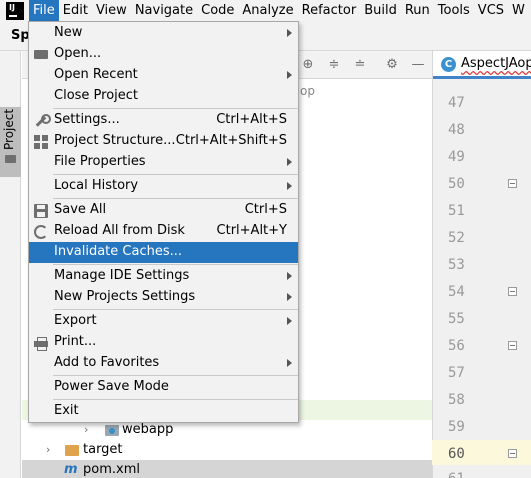 This screenshot has width=531, height=478. What do you see at coordinates (111, 10) in the screenshot?
I see `menu-view: View` at bounding box center [111, 10].